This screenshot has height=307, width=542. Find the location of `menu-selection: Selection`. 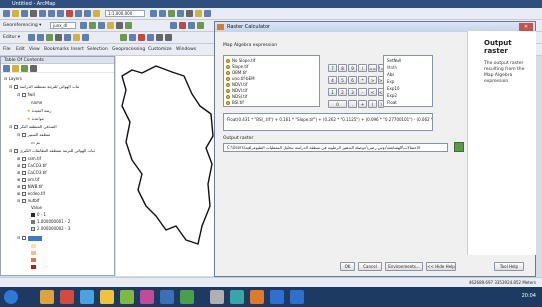

menu-selection: Selection is located at coordinates (97, 49).